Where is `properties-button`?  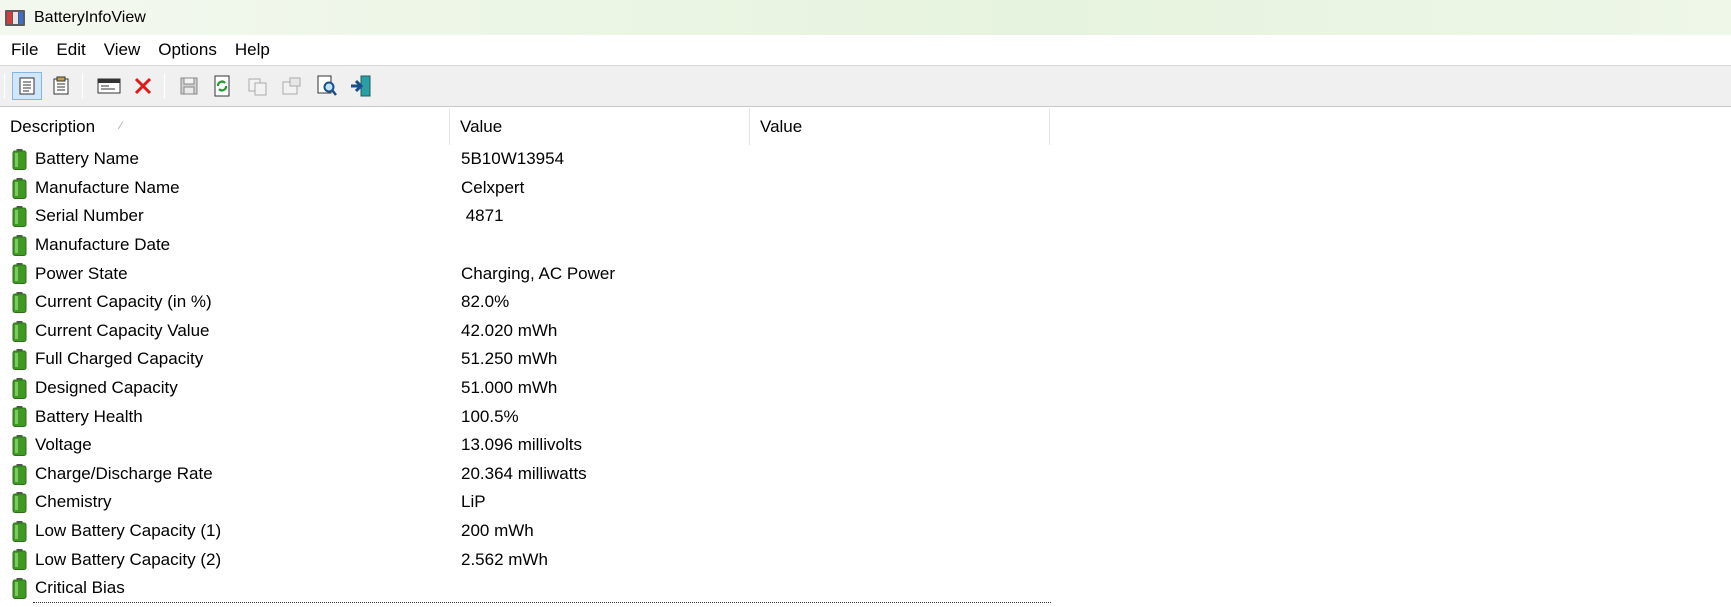
properties-button is located at coordinates (27, 86).